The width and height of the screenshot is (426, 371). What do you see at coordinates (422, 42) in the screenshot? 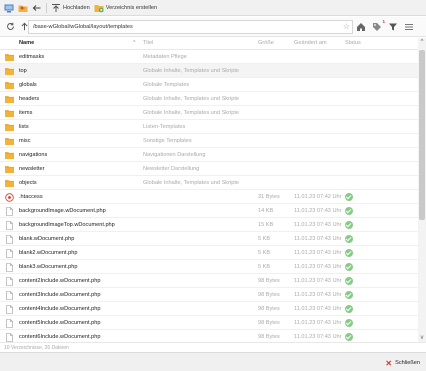
I see `scroll-up-icon: ^` at bounding box center [422, 42].